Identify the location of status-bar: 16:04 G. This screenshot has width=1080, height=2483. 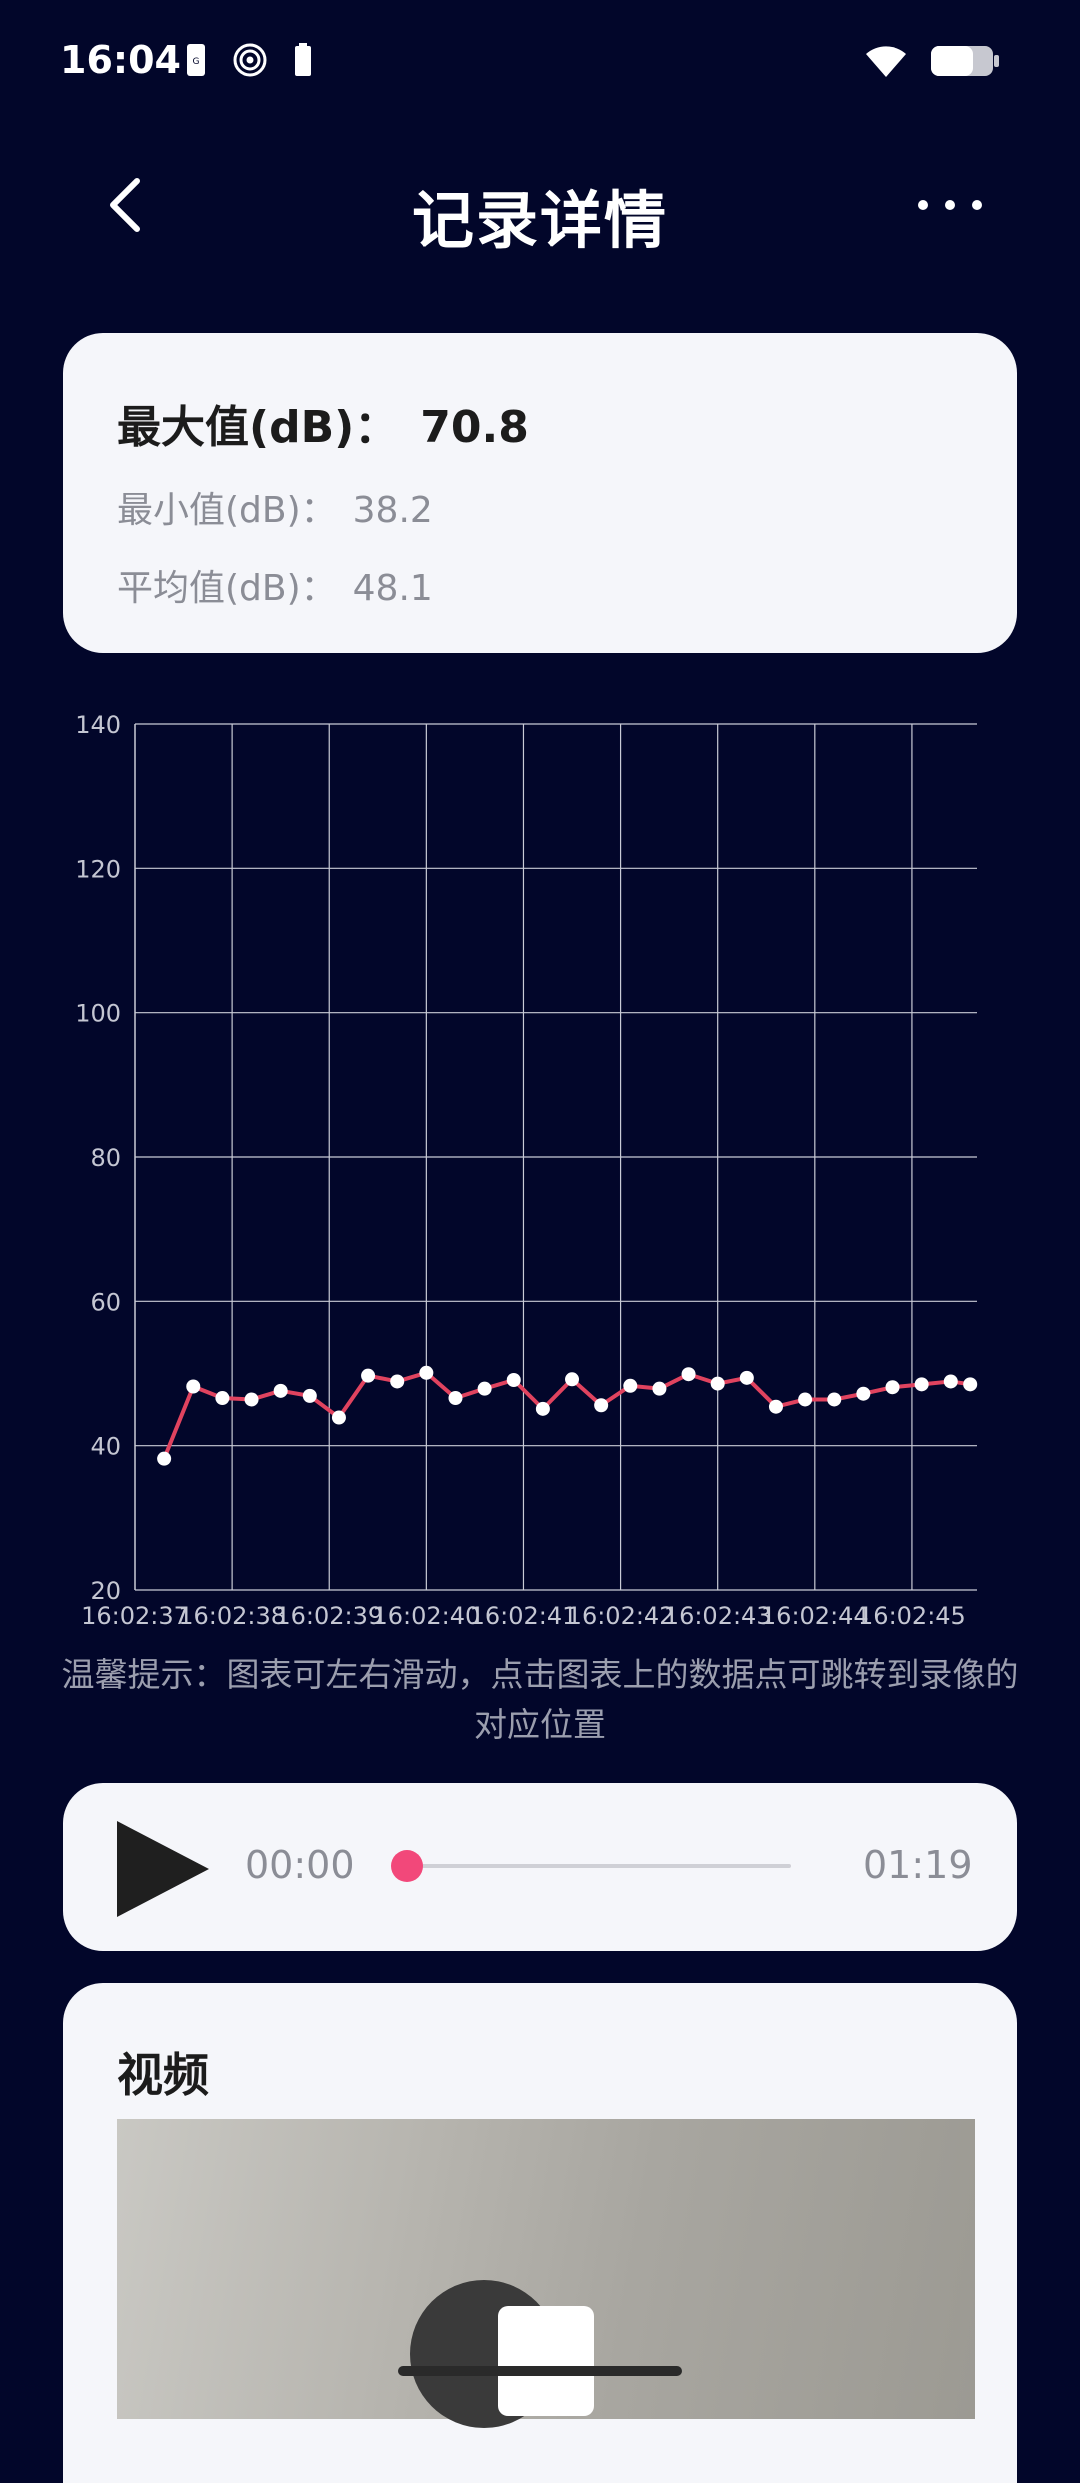
(540, 64).